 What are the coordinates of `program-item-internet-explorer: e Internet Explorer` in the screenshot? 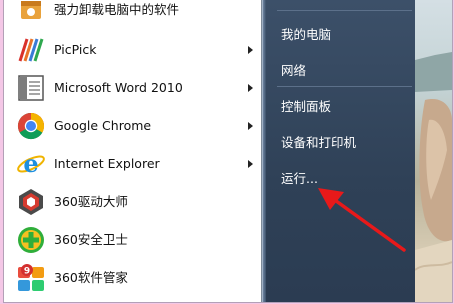 It's located at (132, 164).